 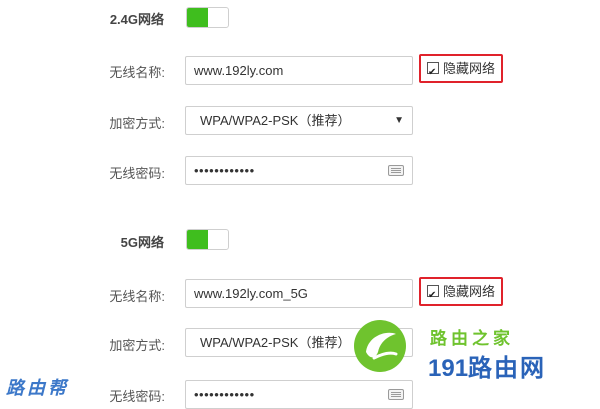 What do you see at coordinates (137, 296) in the screenshot?
I see `ssid-label-5g: 无线名称:` at bounding box center [137, 296].